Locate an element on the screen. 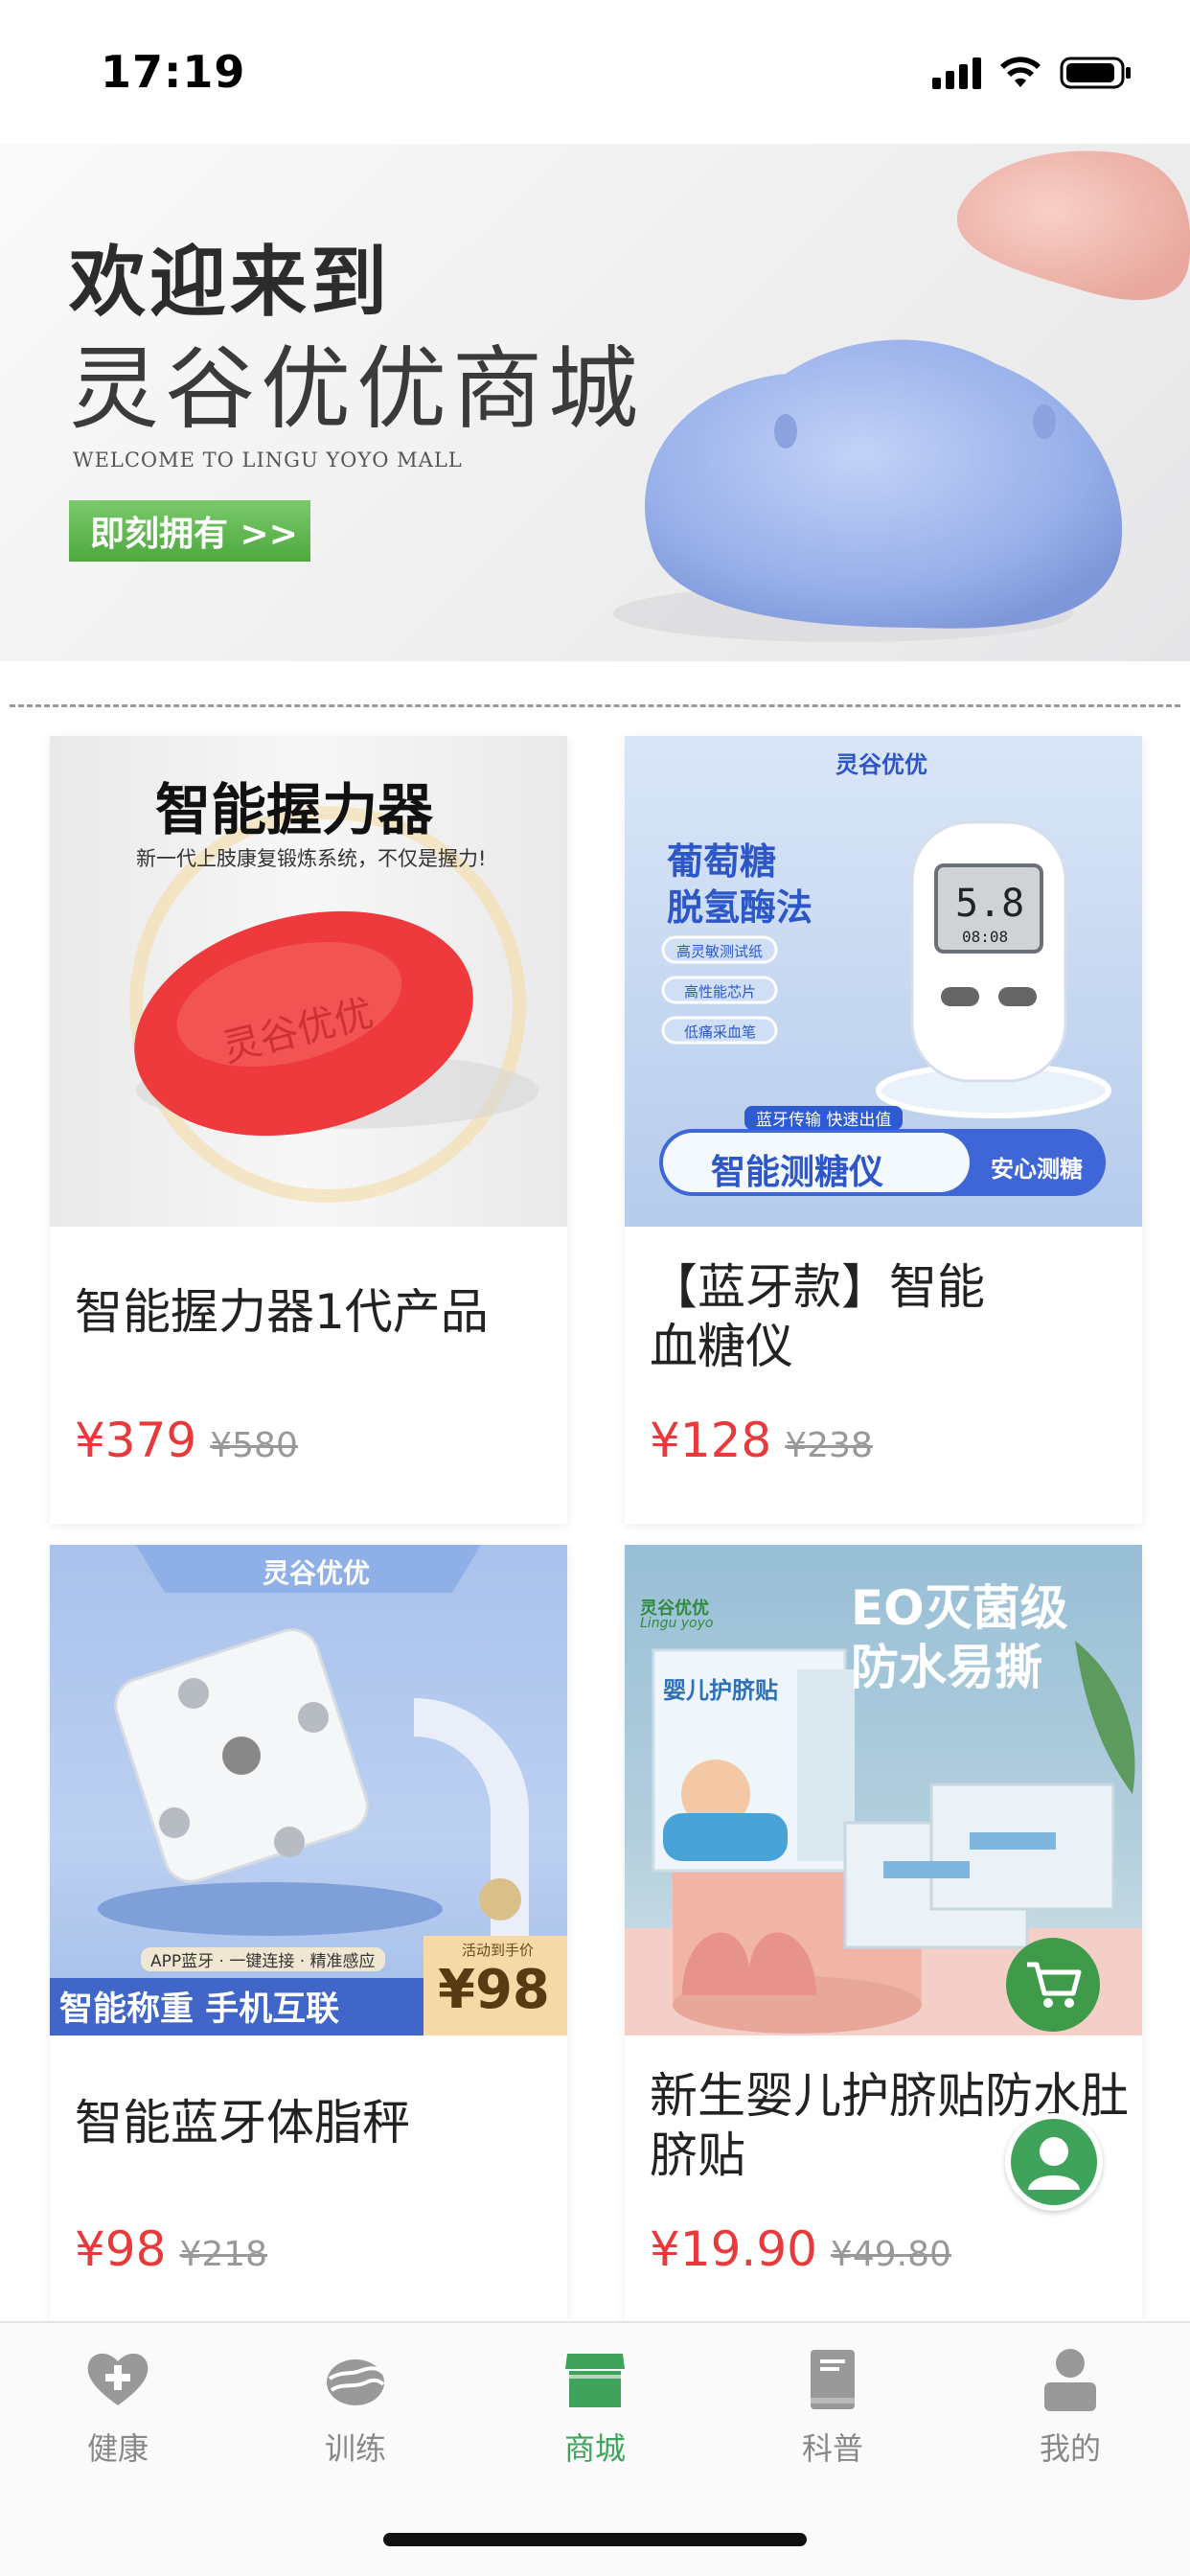 This screenshot has height=2576, width=1190. home-indicator is located at coordinates (595, 2539).